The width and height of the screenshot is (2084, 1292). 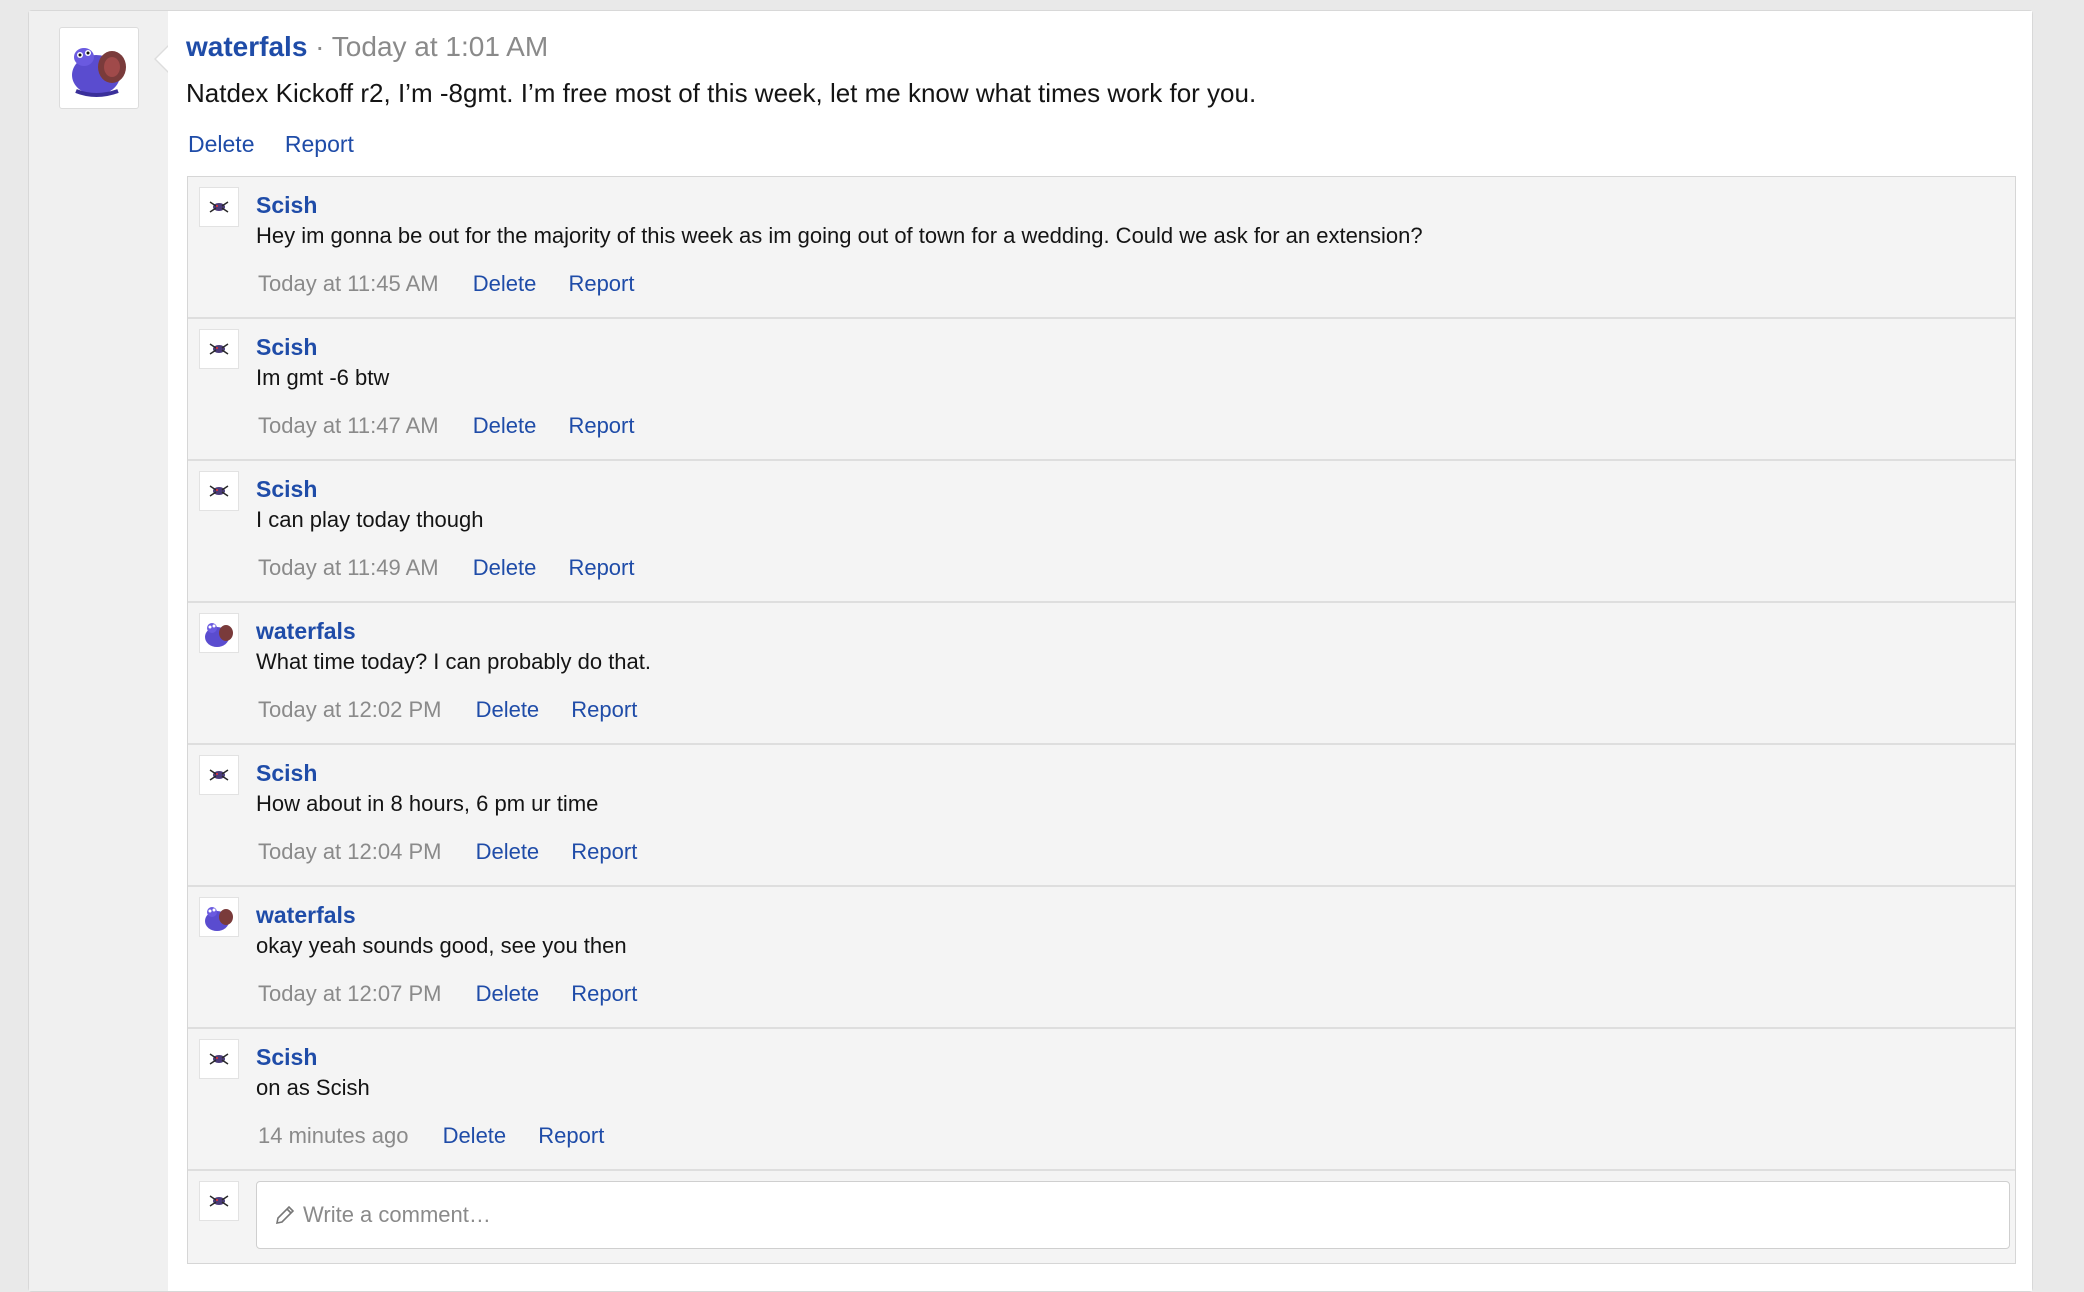 What do you see at coordinates (370, 519) in the screenshot?
I see `comment-text: I can play today though` at bounding box center [370, 519].